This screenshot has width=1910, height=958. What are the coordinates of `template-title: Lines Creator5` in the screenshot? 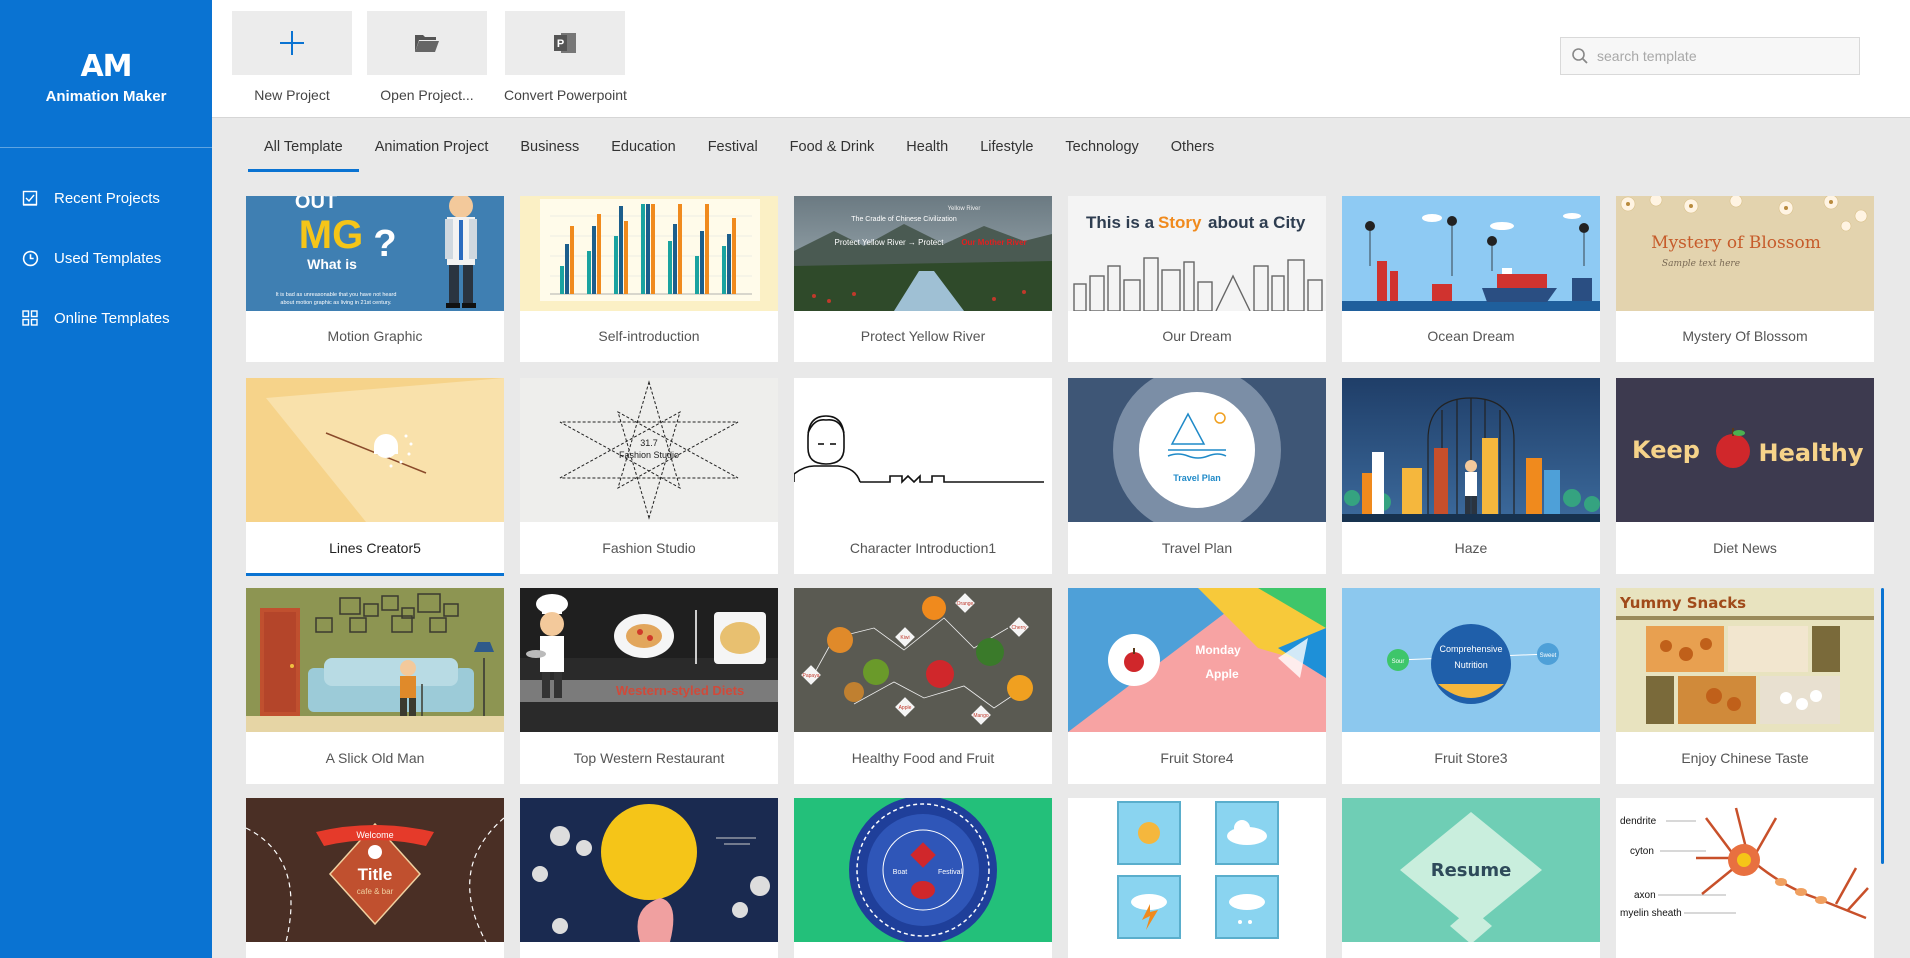 It's located at (375, 548).